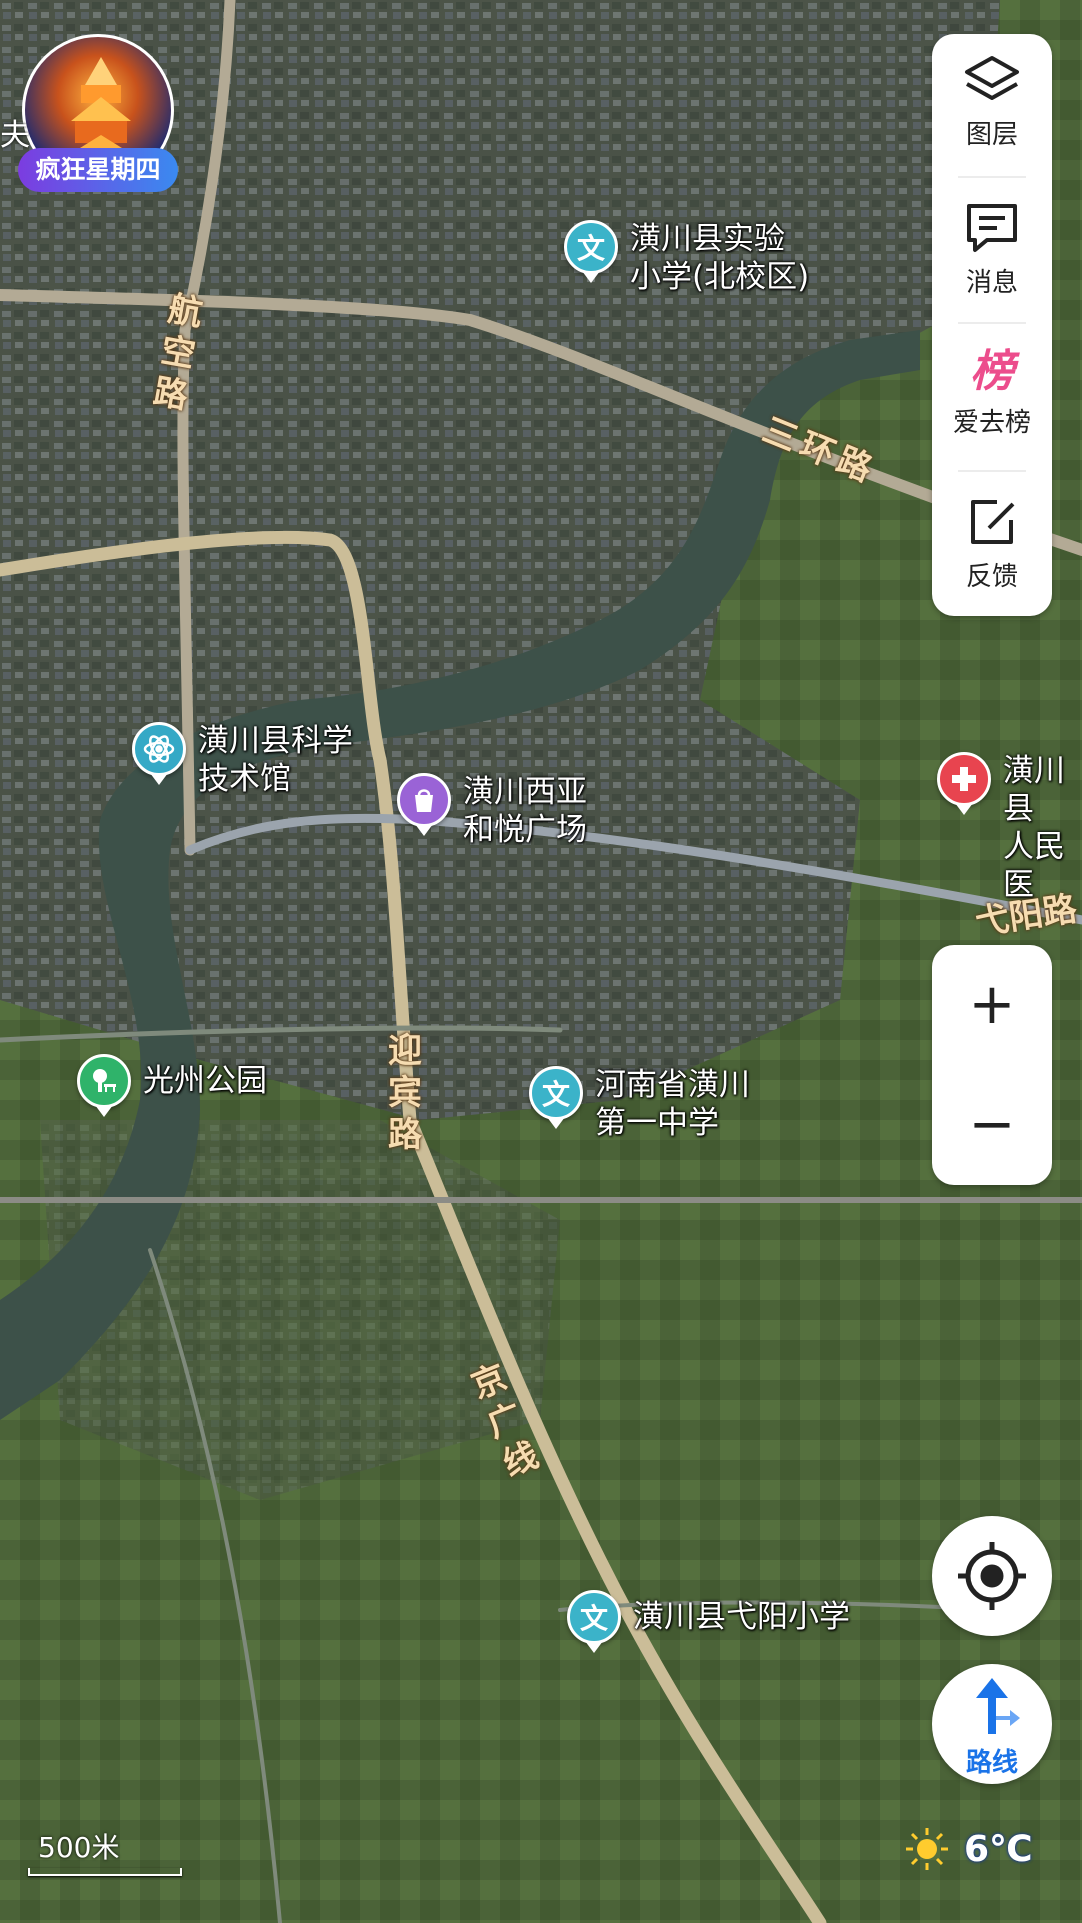 Image resolution: width=1082 pixels, height=1923 pixels. I want to click on atom-icon, so click(159, 753).